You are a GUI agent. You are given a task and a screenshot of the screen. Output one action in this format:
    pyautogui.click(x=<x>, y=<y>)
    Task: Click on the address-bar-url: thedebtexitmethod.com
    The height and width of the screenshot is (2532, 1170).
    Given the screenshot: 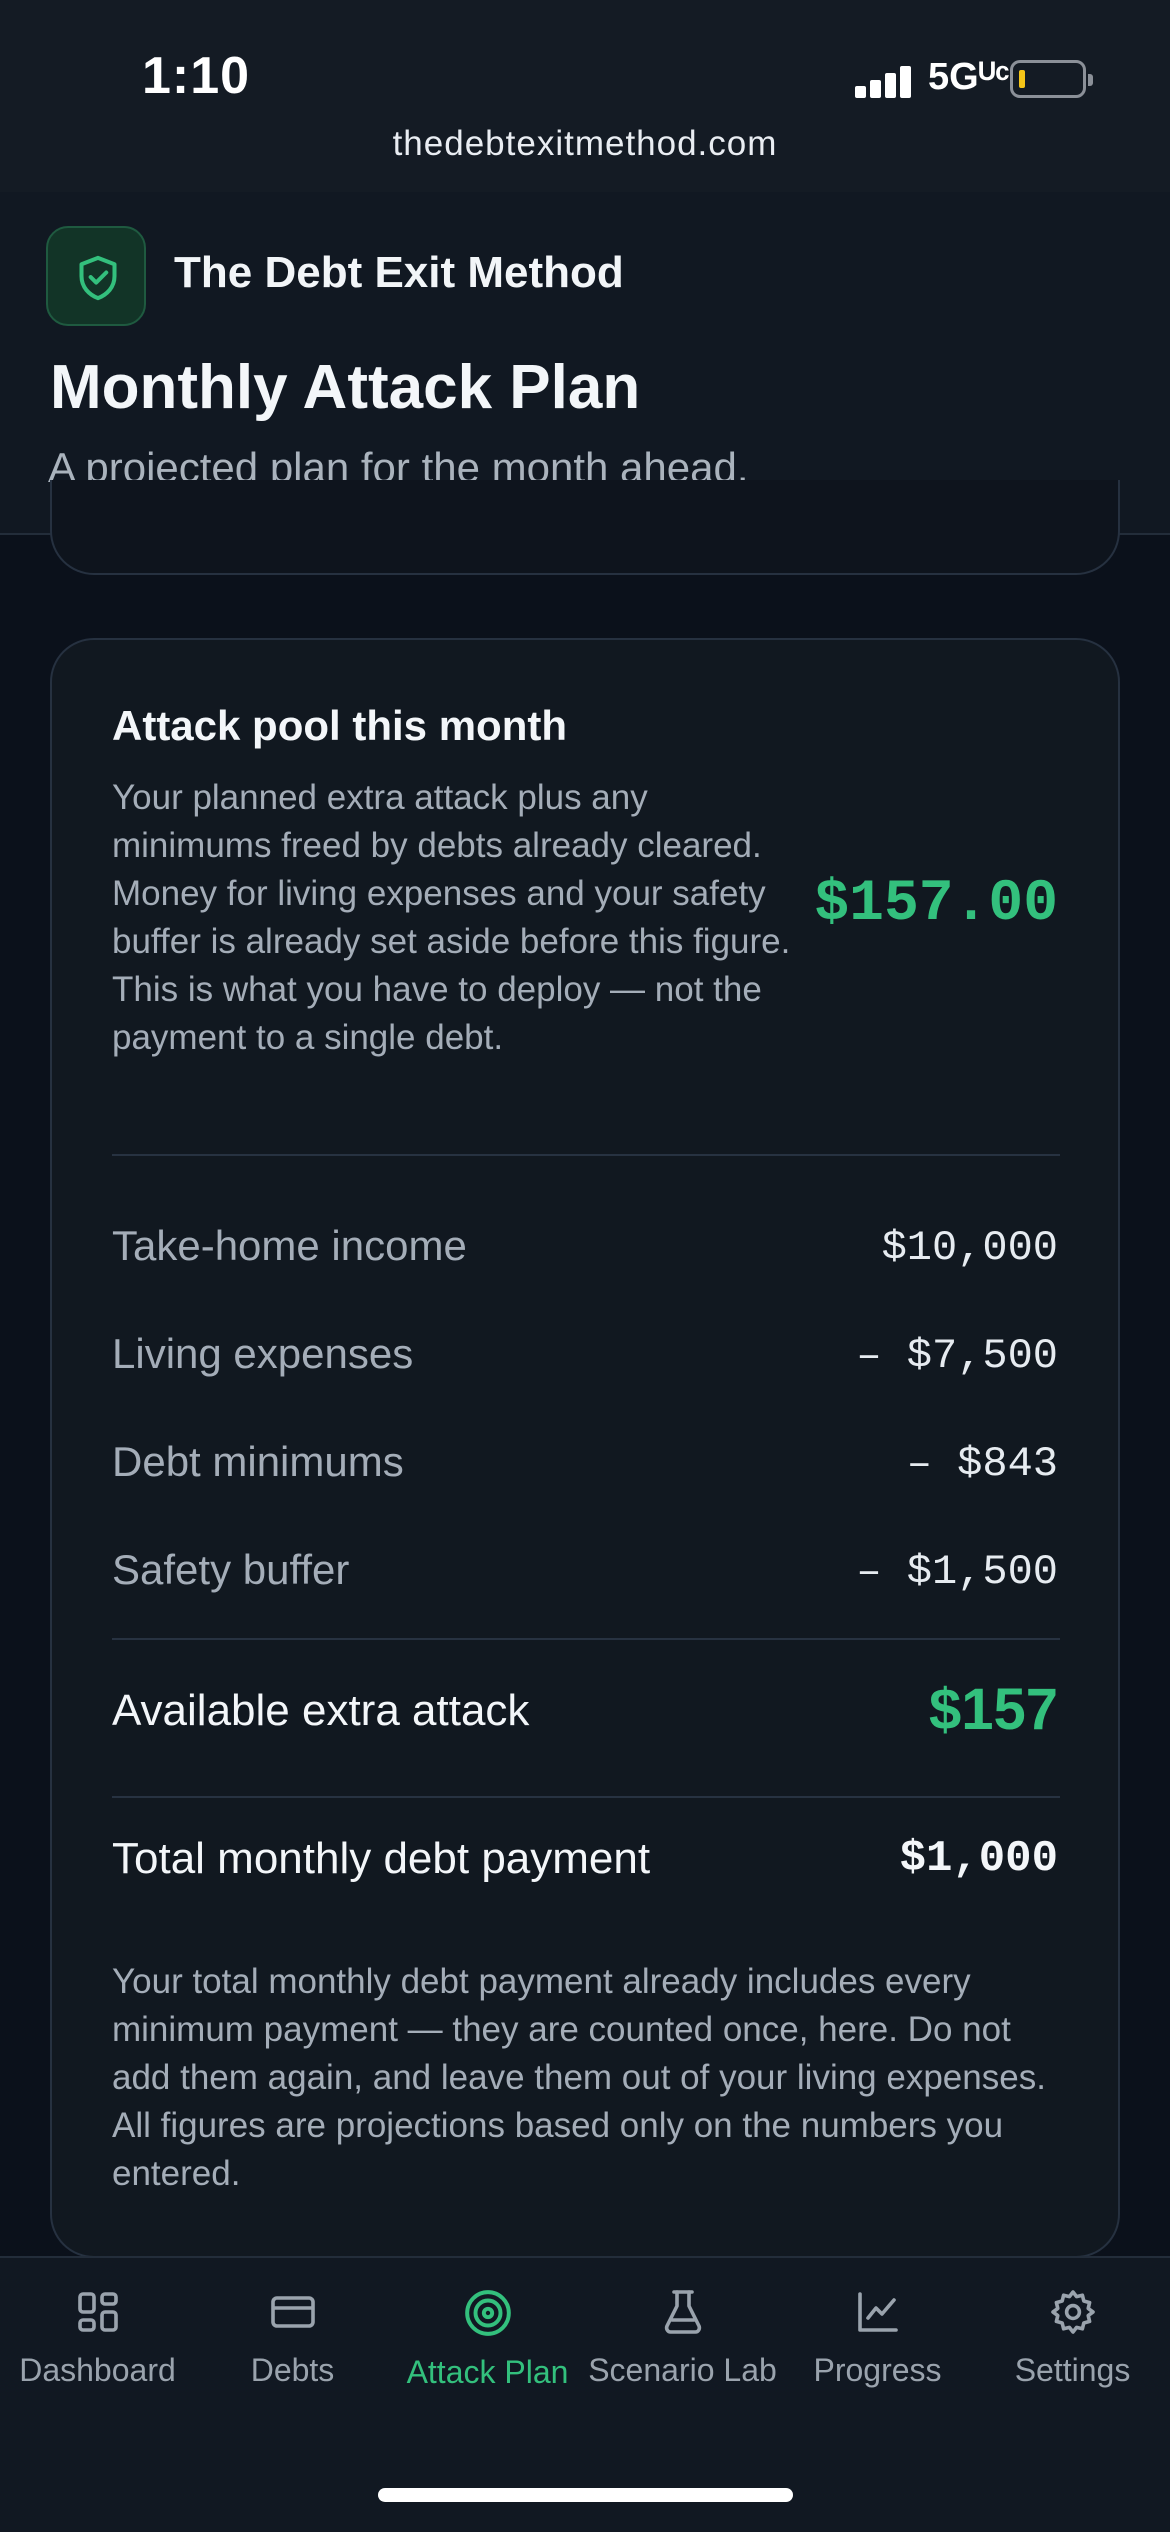 What is the action you would take?
    pyautogui.click(x=585, y=144)
    